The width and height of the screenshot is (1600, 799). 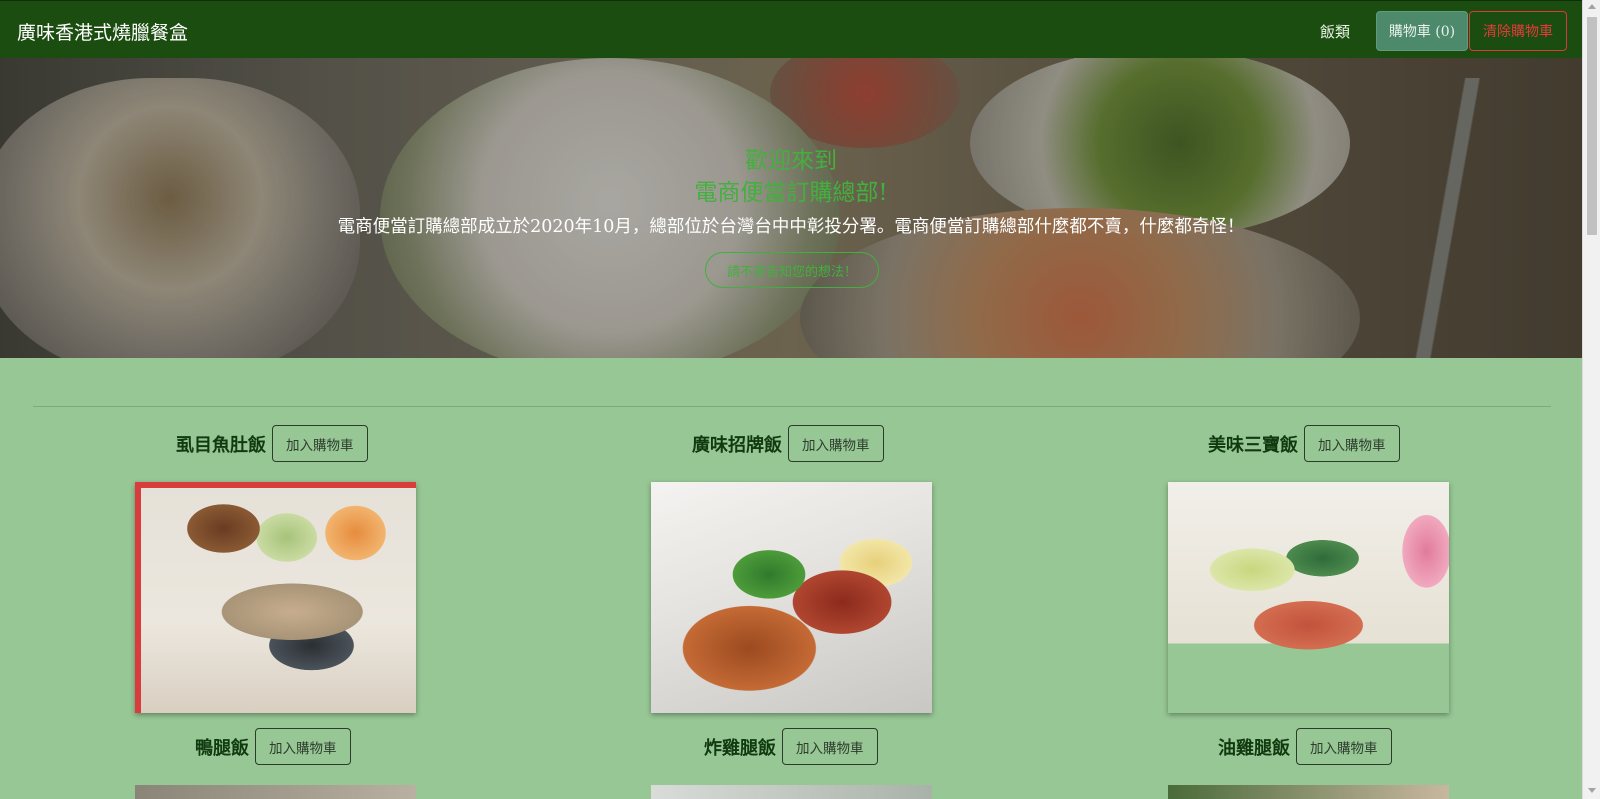 What do you see at coordinates (1592, 126) in the screenshot?
I see `scrollbar-thumb` at bounding box center [1592, 126].